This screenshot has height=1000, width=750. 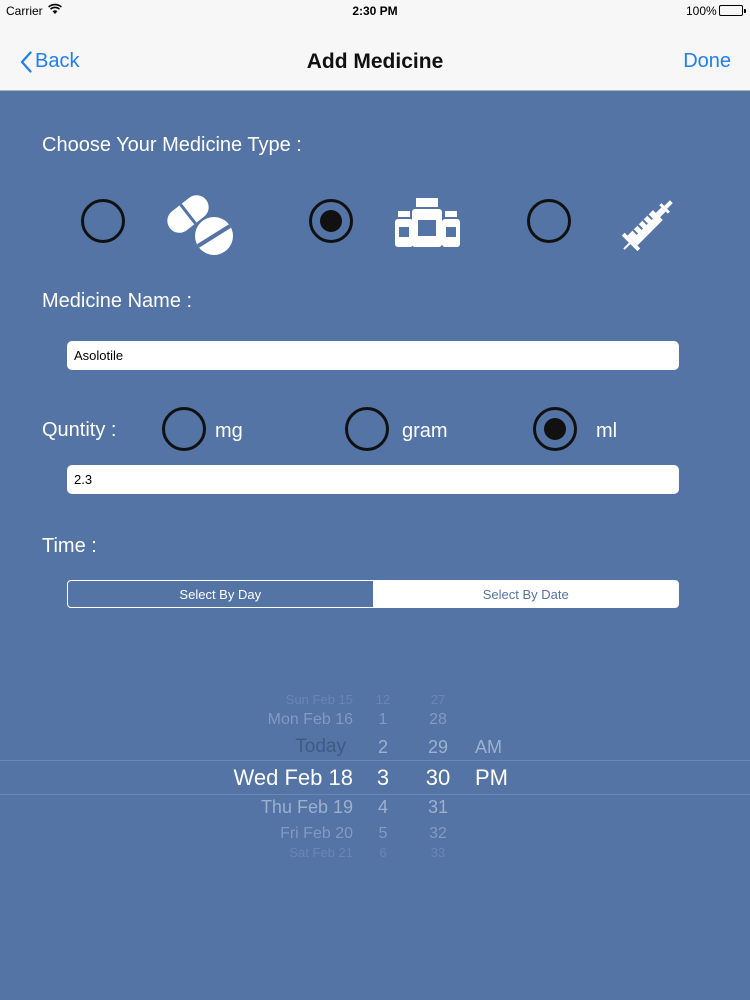 I want to click on picker-day-item: Sun Feb 15, so click(x=253, y=699).